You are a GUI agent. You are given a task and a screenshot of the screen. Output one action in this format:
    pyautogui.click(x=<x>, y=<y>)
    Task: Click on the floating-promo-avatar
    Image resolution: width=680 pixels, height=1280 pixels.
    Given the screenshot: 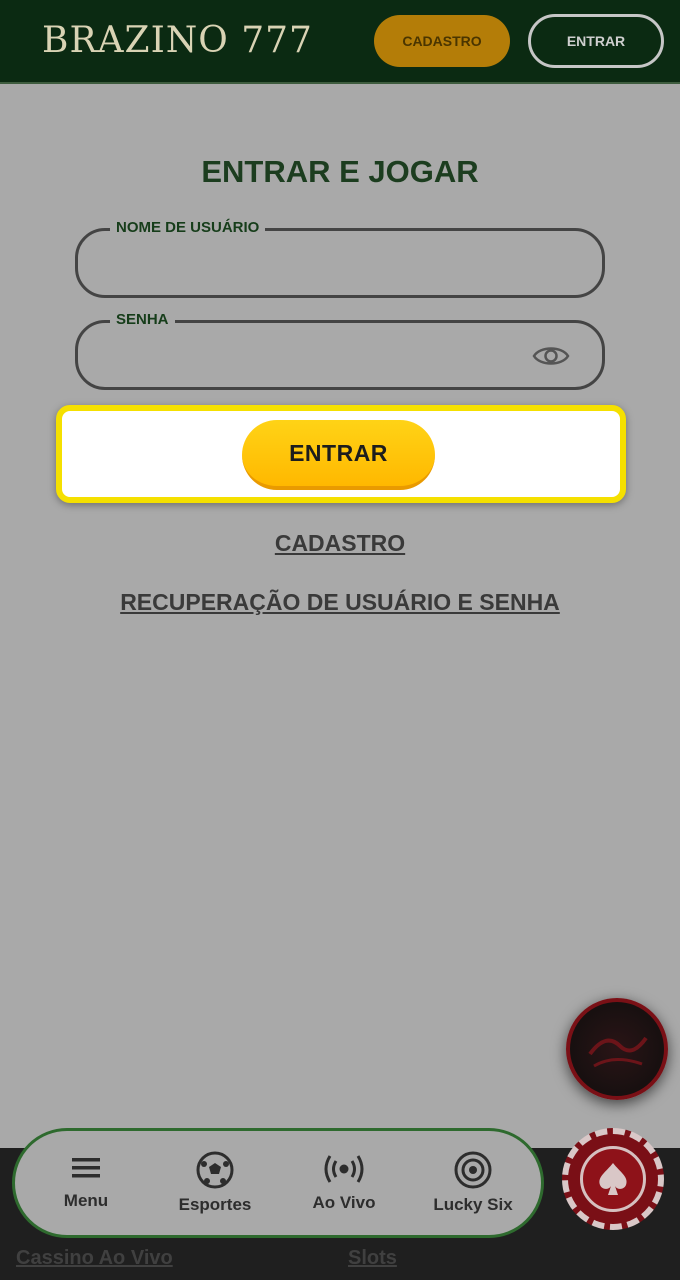 What is the action you would take?
    pyautogui.click(x=617, y=1049)
    